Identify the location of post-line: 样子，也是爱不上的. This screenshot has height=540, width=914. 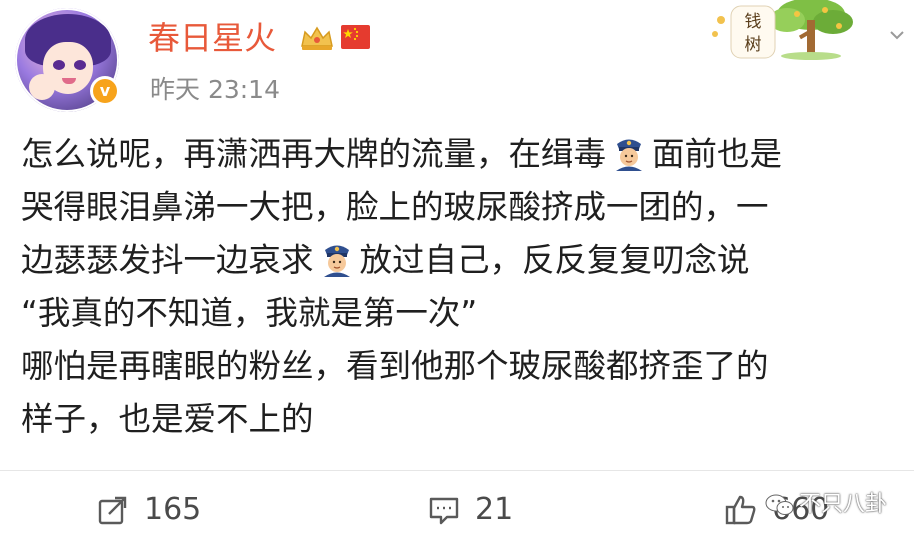
(461, 419).